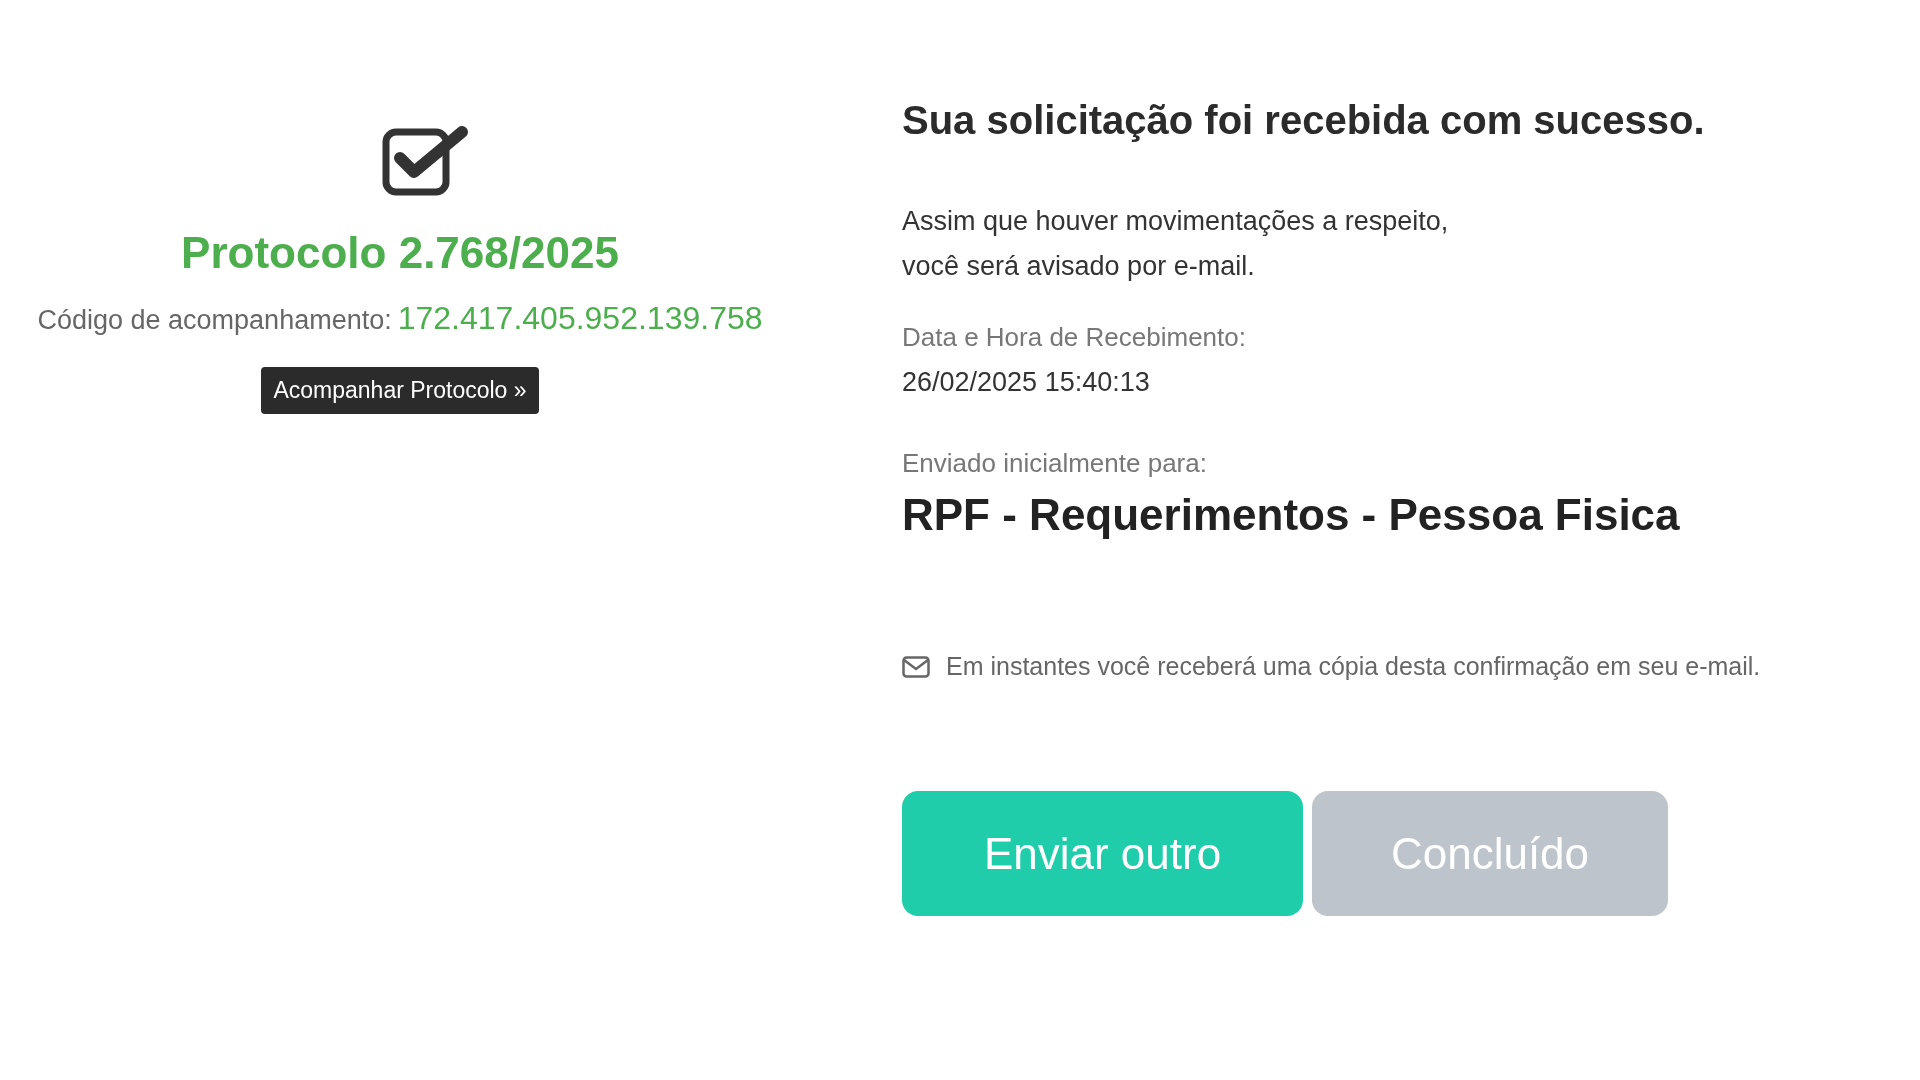 The height and width of the screenshot is (1080, 1920). Describe the element at coordinates (1026, 382) in the screenshot. I see `received-date: 26/02/2025 15:40:13` at that location.